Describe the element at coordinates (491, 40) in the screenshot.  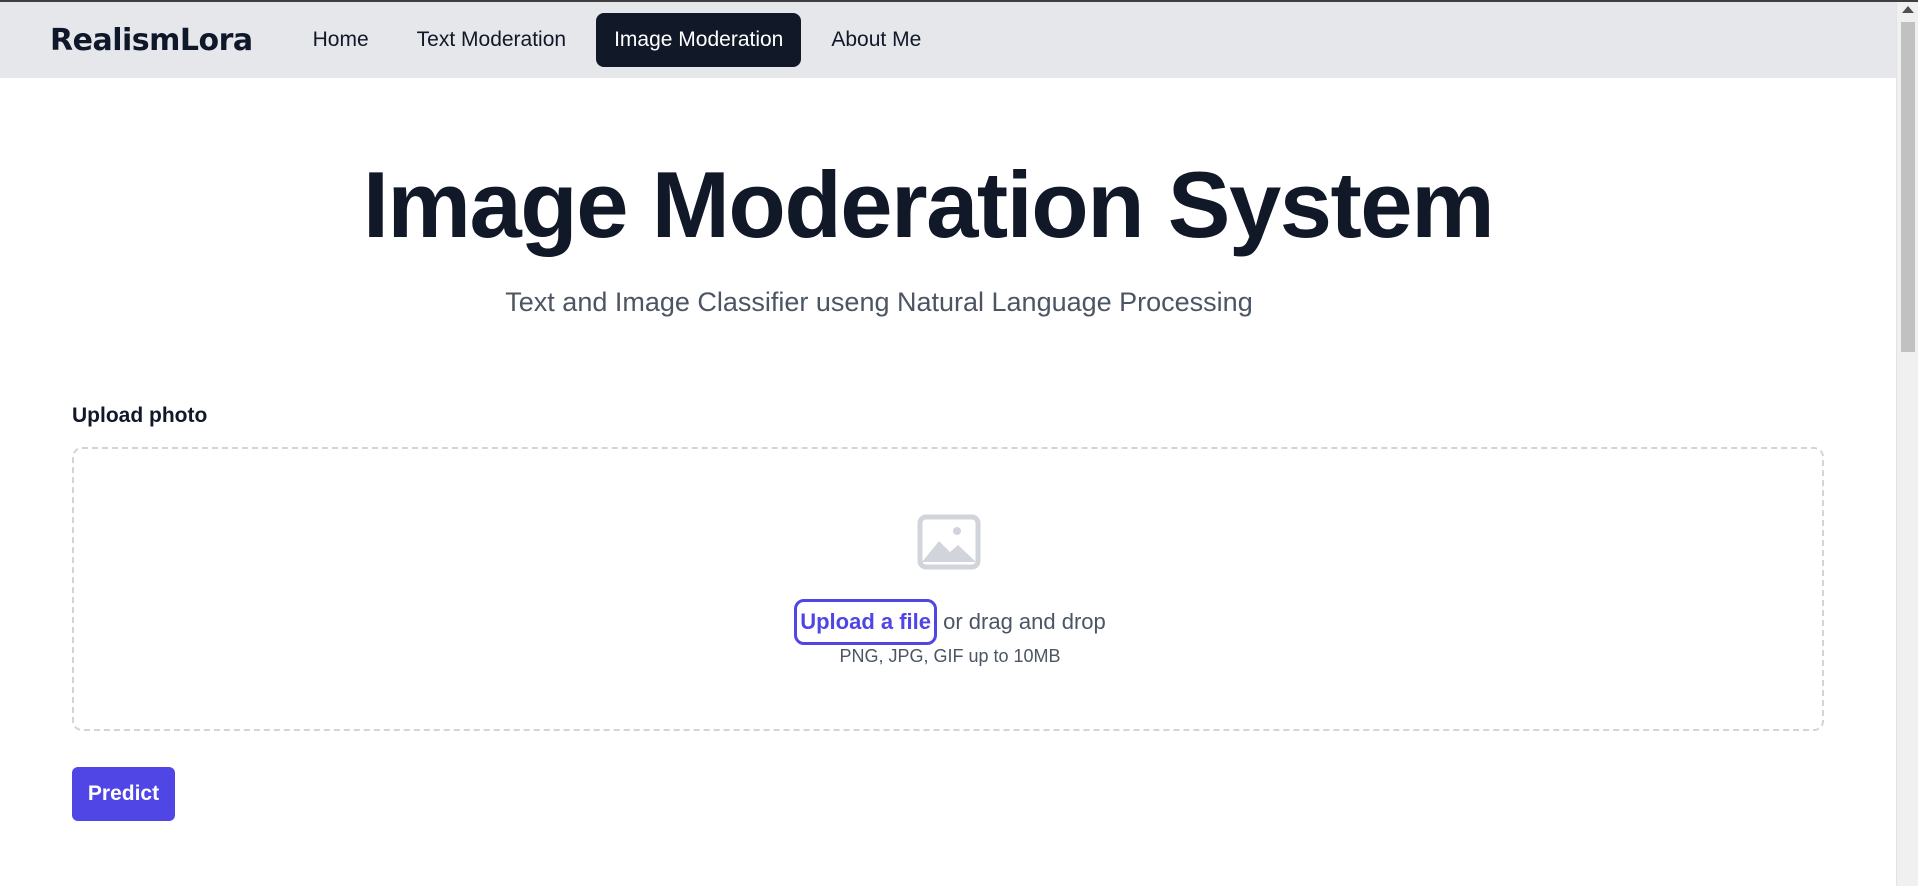
I see `nav-link-text-moderation: Text Moderation` at that location.